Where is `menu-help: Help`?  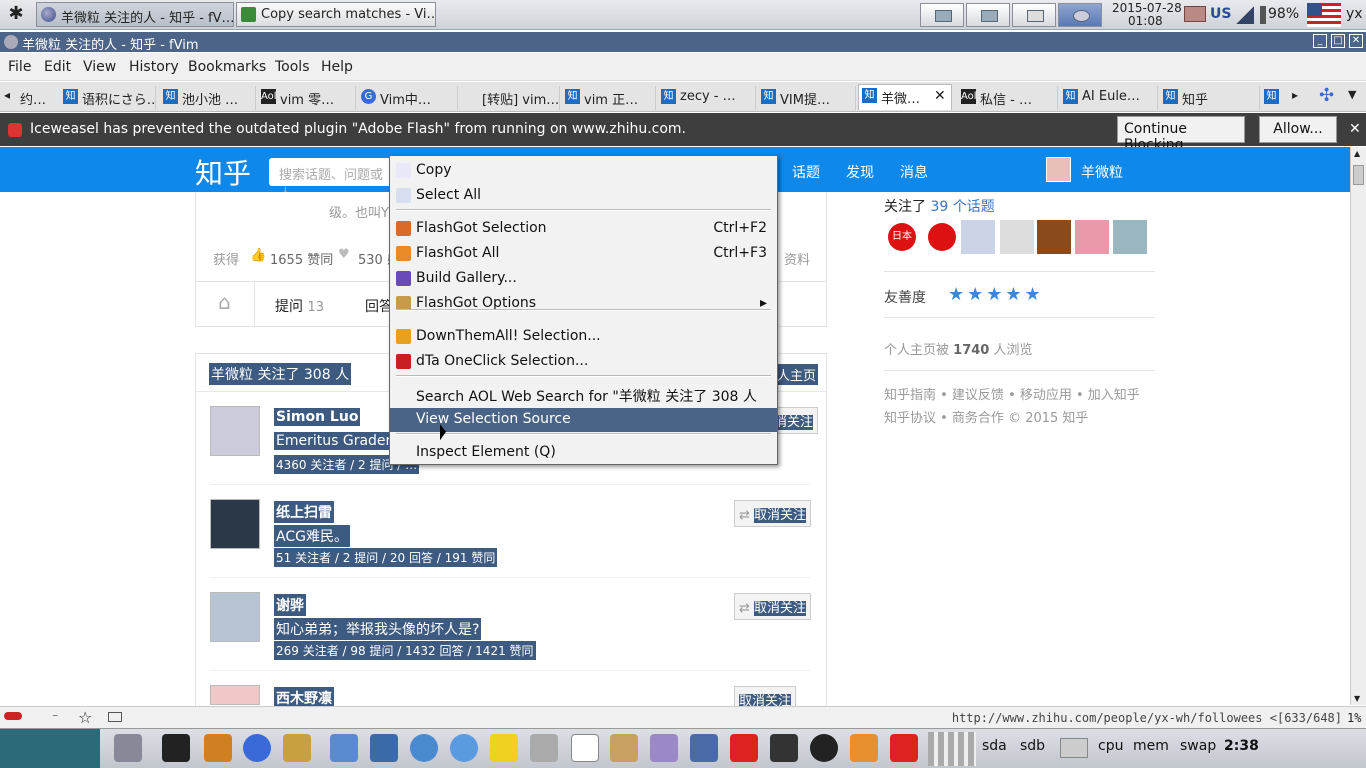
menu-help: Help is located at coordinates (337, 67).